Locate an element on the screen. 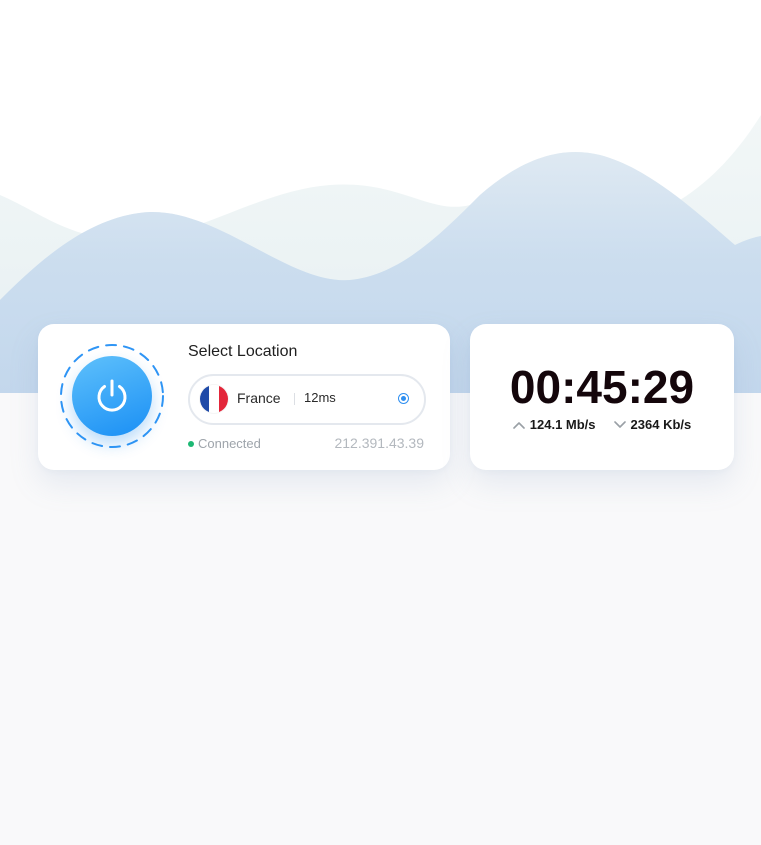 The height and width of the screenshot is (845, 761). power-button is located at coordinates (112, 396).